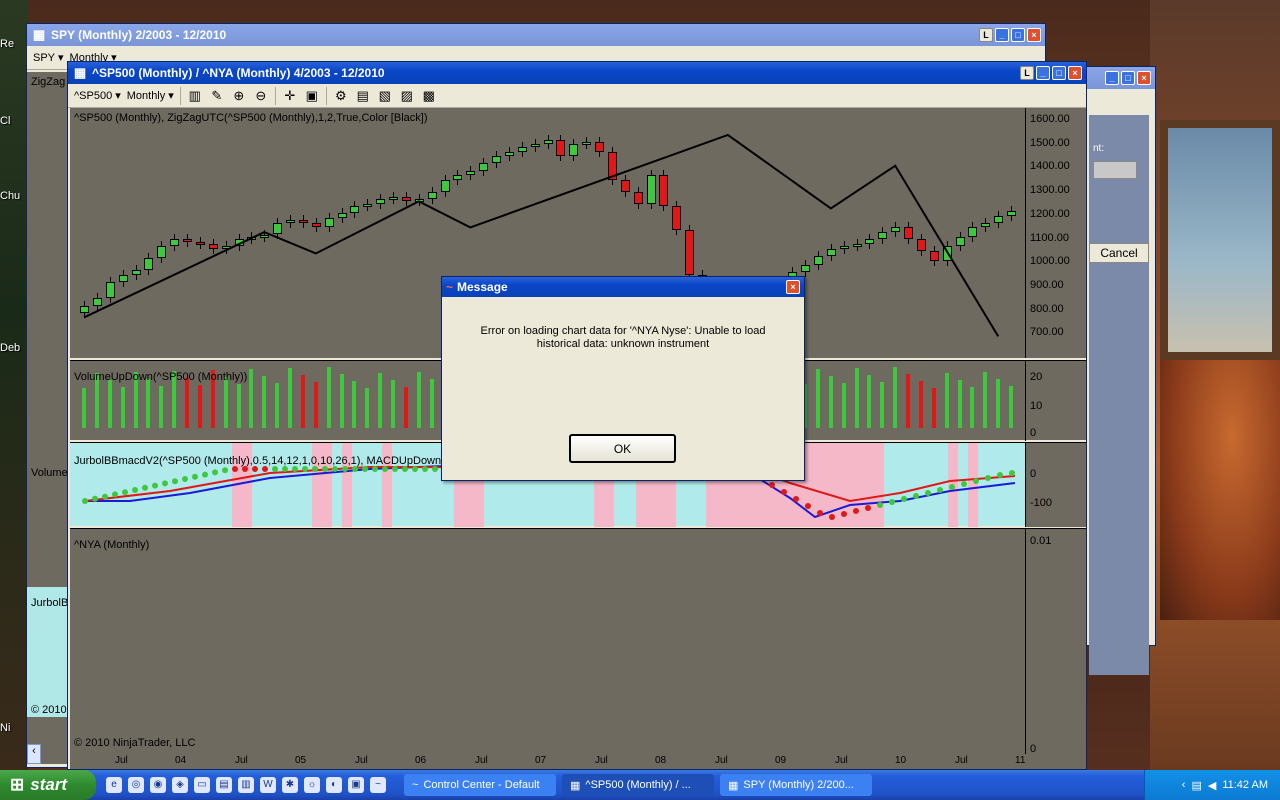 The width and height of the screenshot is (1280, 800). Describe the element at coordinates (14, 348) in the screenshot. I see `desktop-icon-deb: Deb` at that location.